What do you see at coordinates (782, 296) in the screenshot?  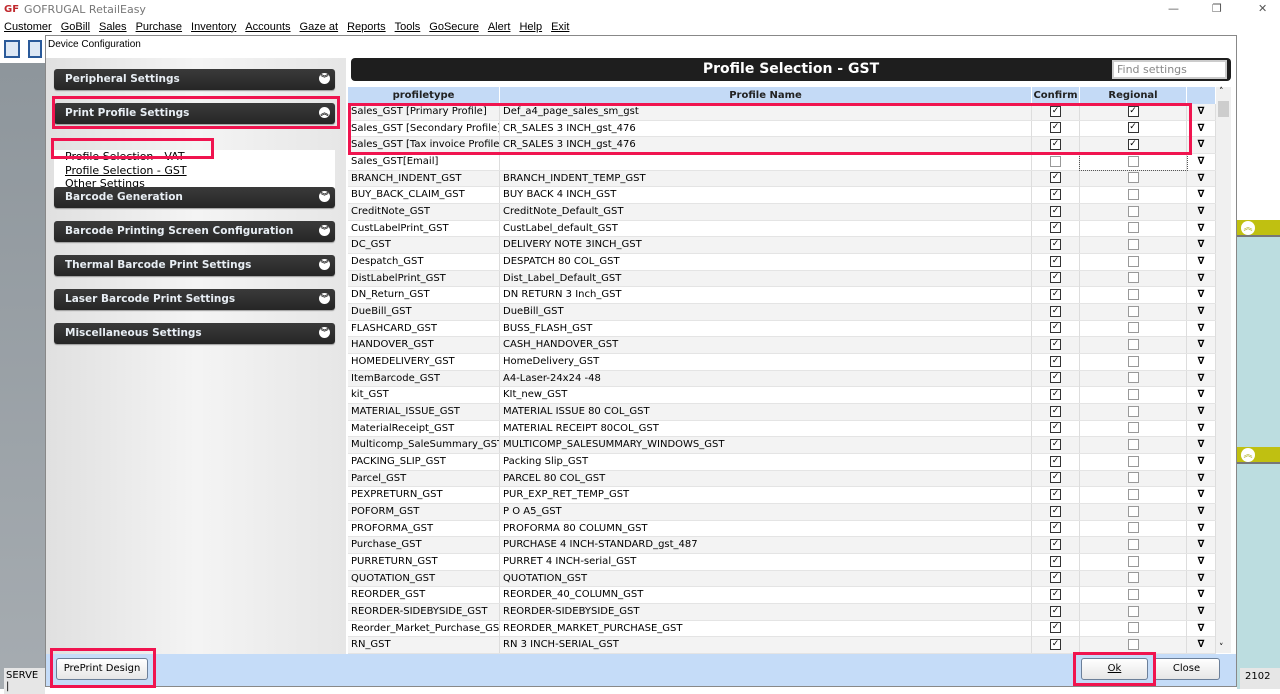 I see `table-row: DN_Return_GST DN RETURN 3 Inch_GST ✓ ∇` at bounding box center [782, 296].